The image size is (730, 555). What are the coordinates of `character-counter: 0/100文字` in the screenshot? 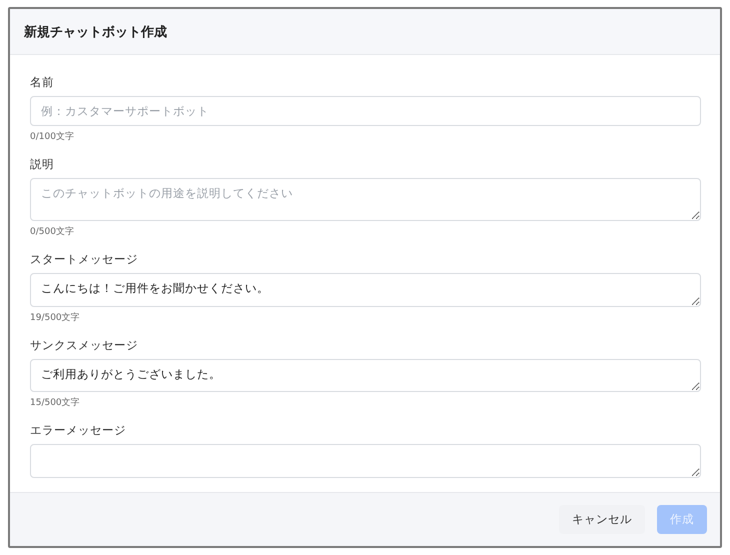 It's located at (52, 136).